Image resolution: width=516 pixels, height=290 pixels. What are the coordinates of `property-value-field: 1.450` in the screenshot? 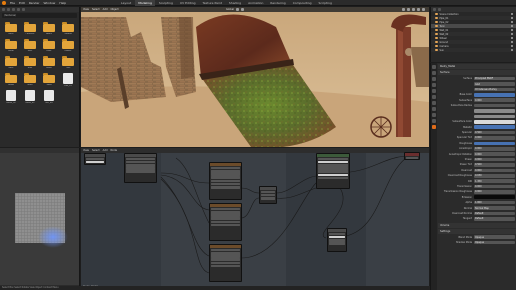 It's located at (494, 181).